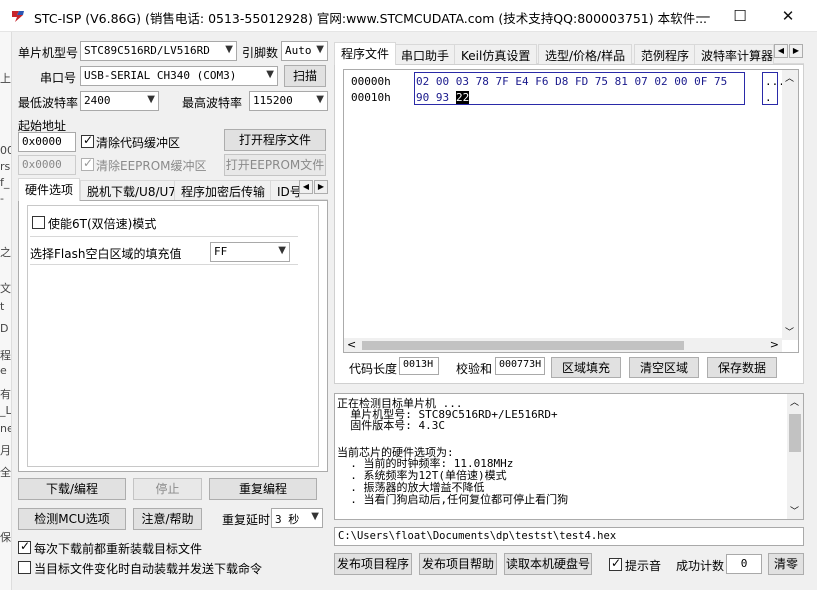 The height and width of the screenshot is (590, 817). What do you see at coordinates (147, 50) in the screenshot?
I see `mcu-type-value: STC89C516RD/LV516RD` at bounding box center [147, 50].